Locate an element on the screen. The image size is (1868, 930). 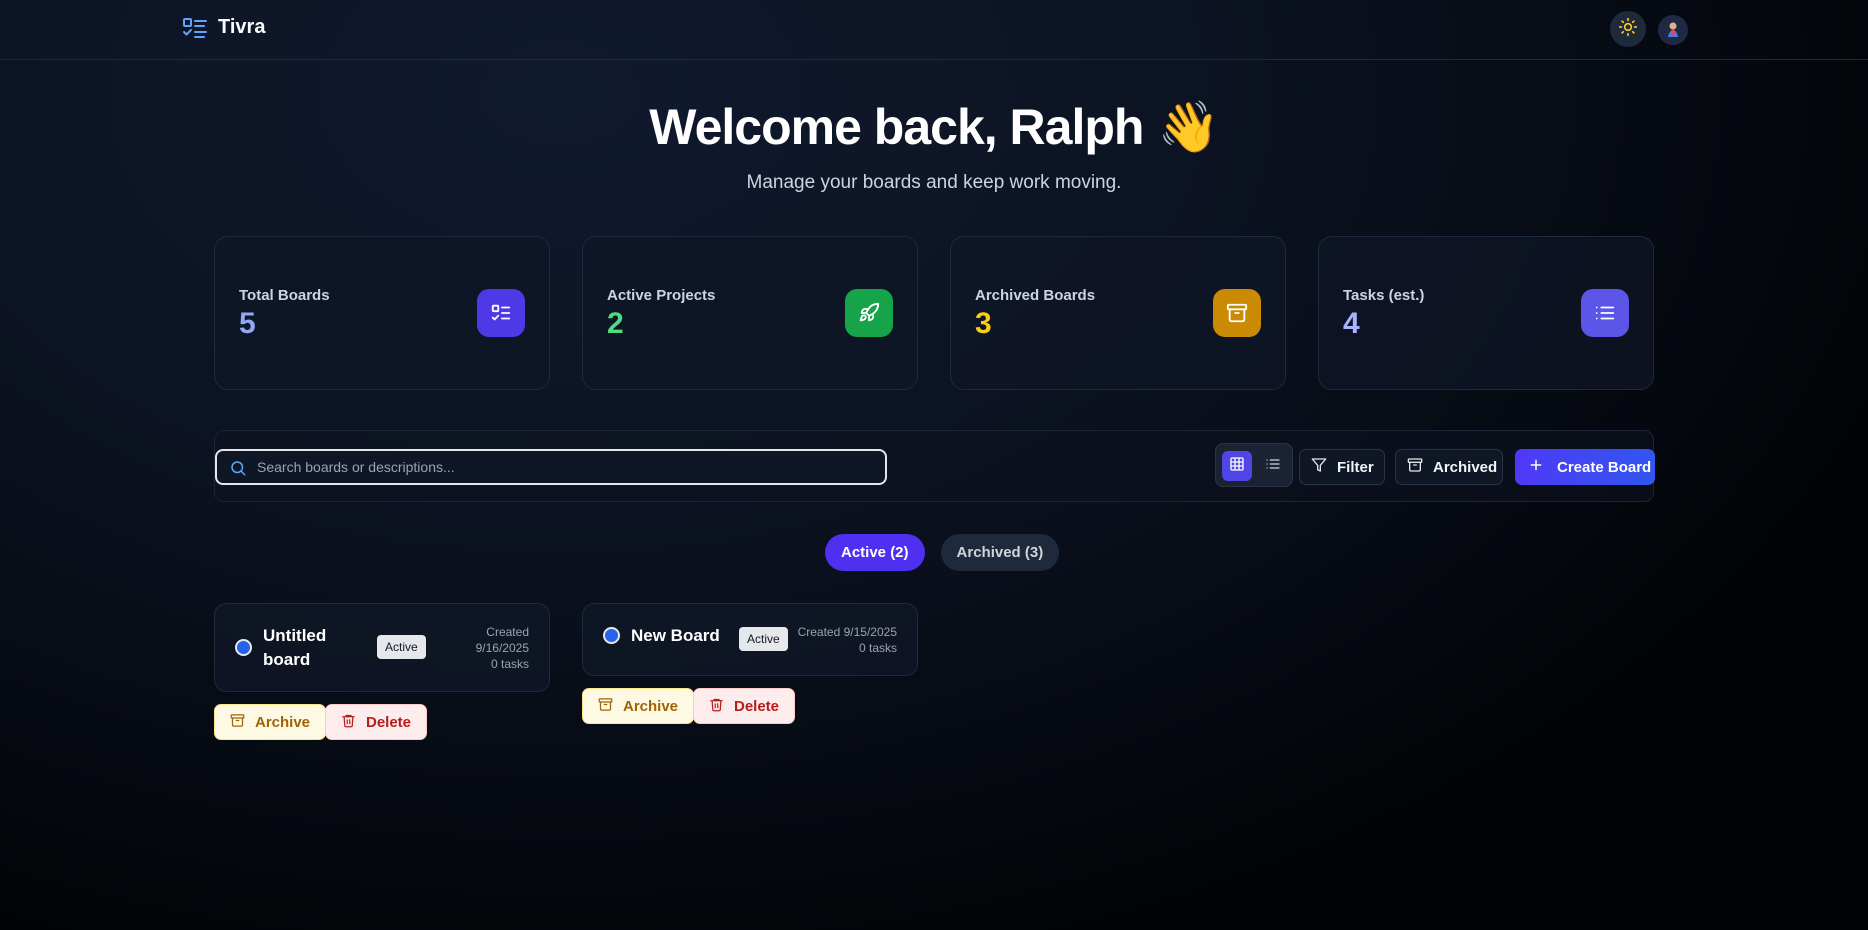
list-view-button is located at coordinates (1273, 466).